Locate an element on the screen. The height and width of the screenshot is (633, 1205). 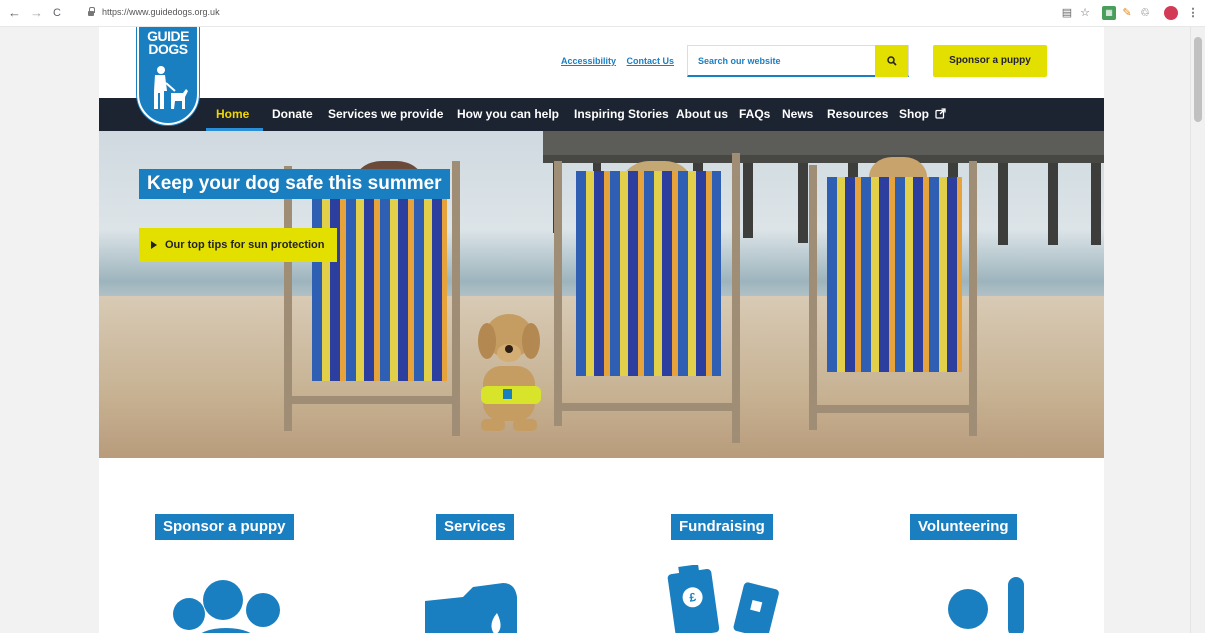
accessibility-link: Accessibility is located at coordinates (588, 61).